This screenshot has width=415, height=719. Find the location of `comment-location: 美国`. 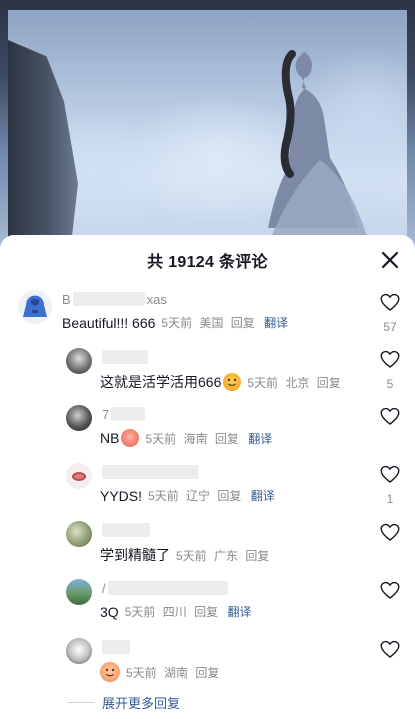

comment-location: 美国 is located at coordinates (211, 323).